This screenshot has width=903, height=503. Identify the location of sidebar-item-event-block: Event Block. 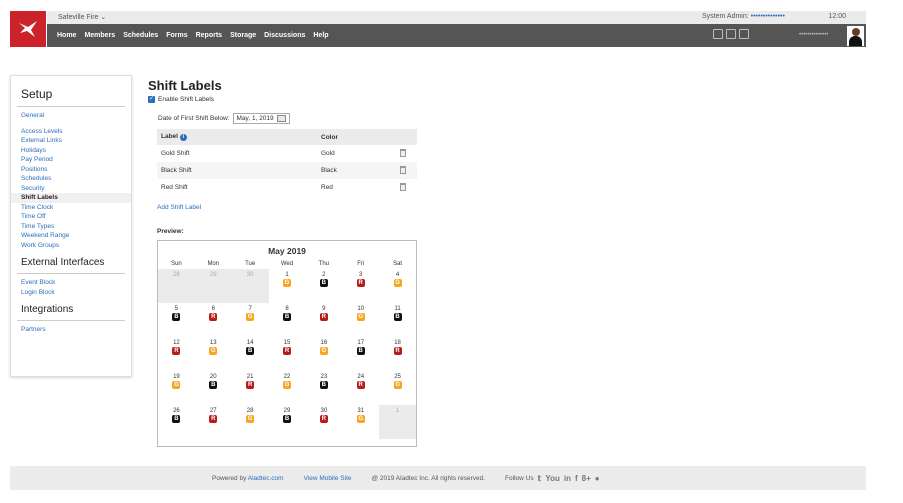
(71, 283).